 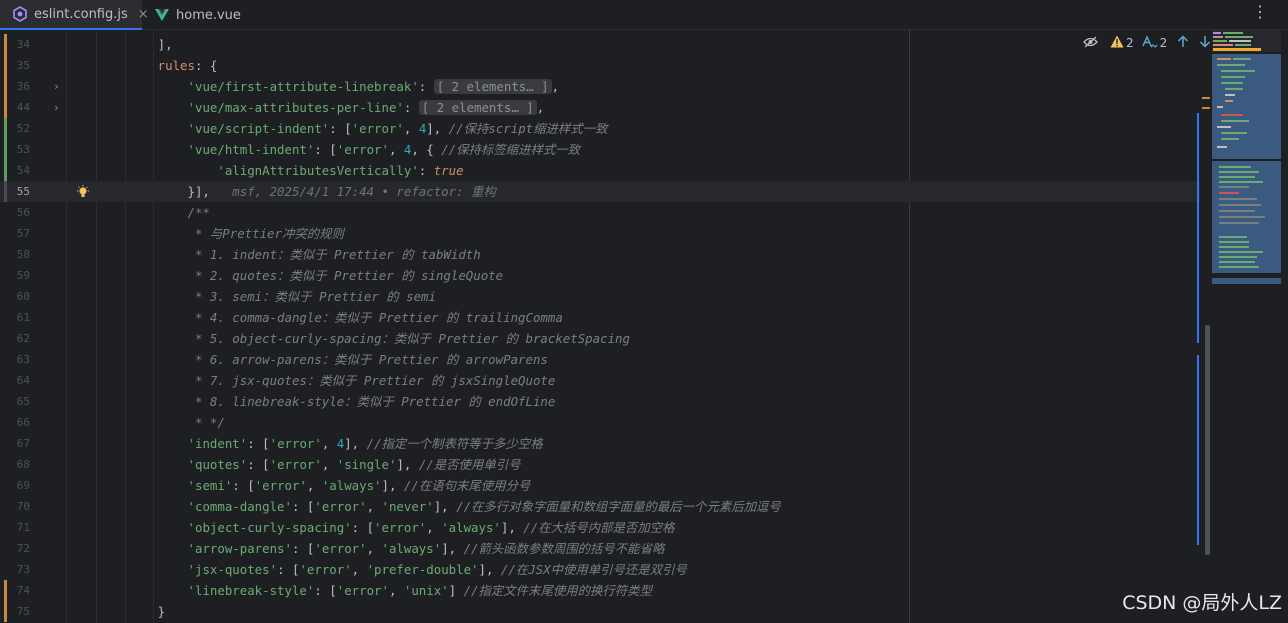 I want to click on code-content: * 2. quotes：类似于 Prettier 的 singleQuote, so click(x=300, y=275).